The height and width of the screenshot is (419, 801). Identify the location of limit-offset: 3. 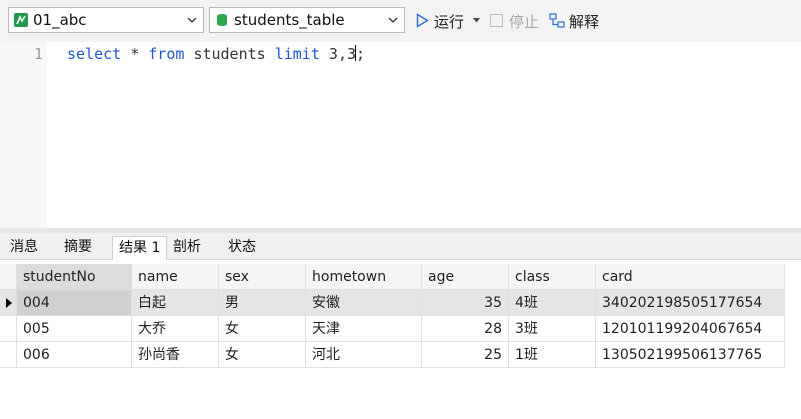
(333, 54).